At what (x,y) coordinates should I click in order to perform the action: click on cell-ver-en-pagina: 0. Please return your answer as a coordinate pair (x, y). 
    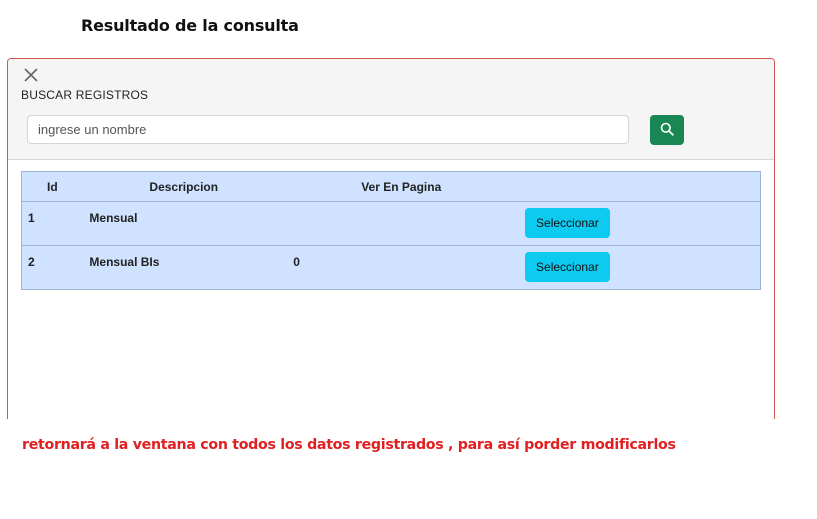
    Looking at the image, I should click on (296, 262).